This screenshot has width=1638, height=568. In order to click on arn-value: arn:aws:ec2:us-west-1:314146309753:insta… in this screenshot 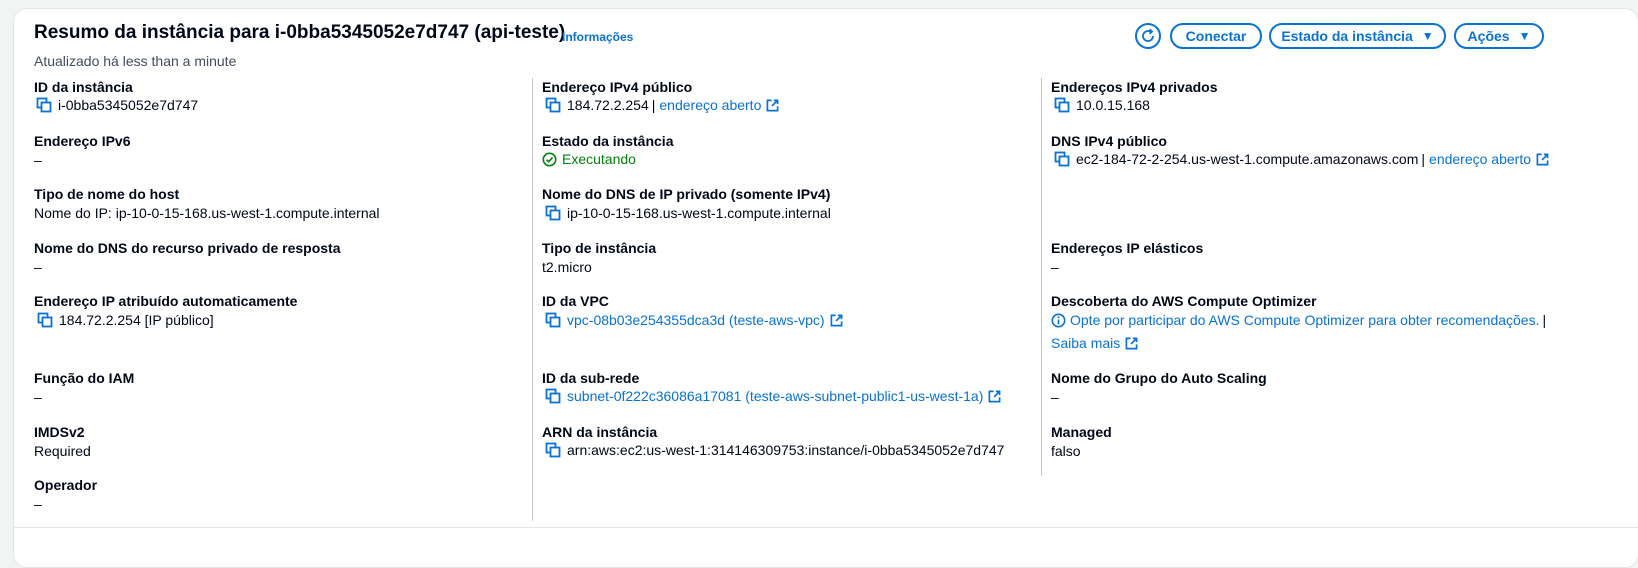, I will do `click(774, 450)`.